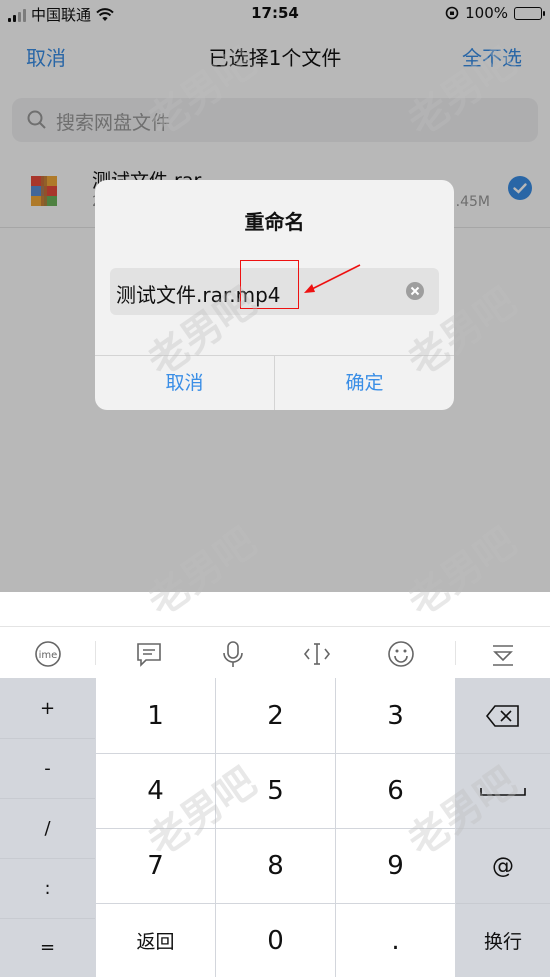  Describe the element at coordinates (149, 654) in the screenshot. I see `message-icon` at that location.